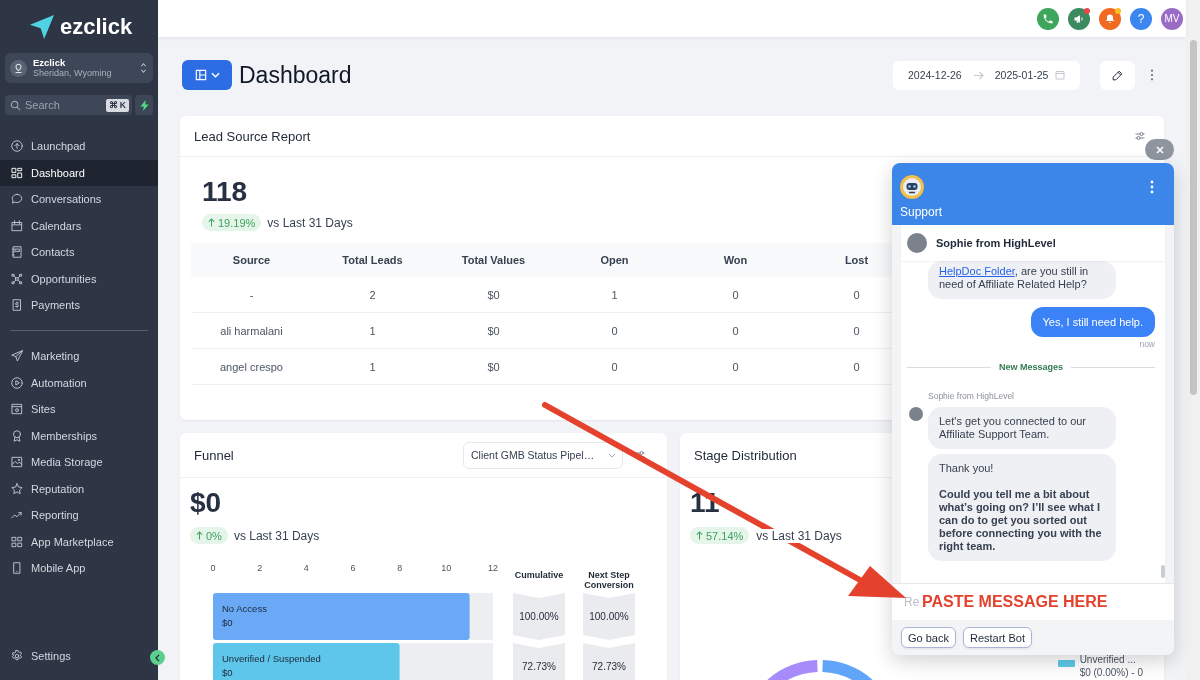  What do you see at coordinates (227, 672) in the screenshot?
I see `bar-value: $0` at bounding box center [227, 672].